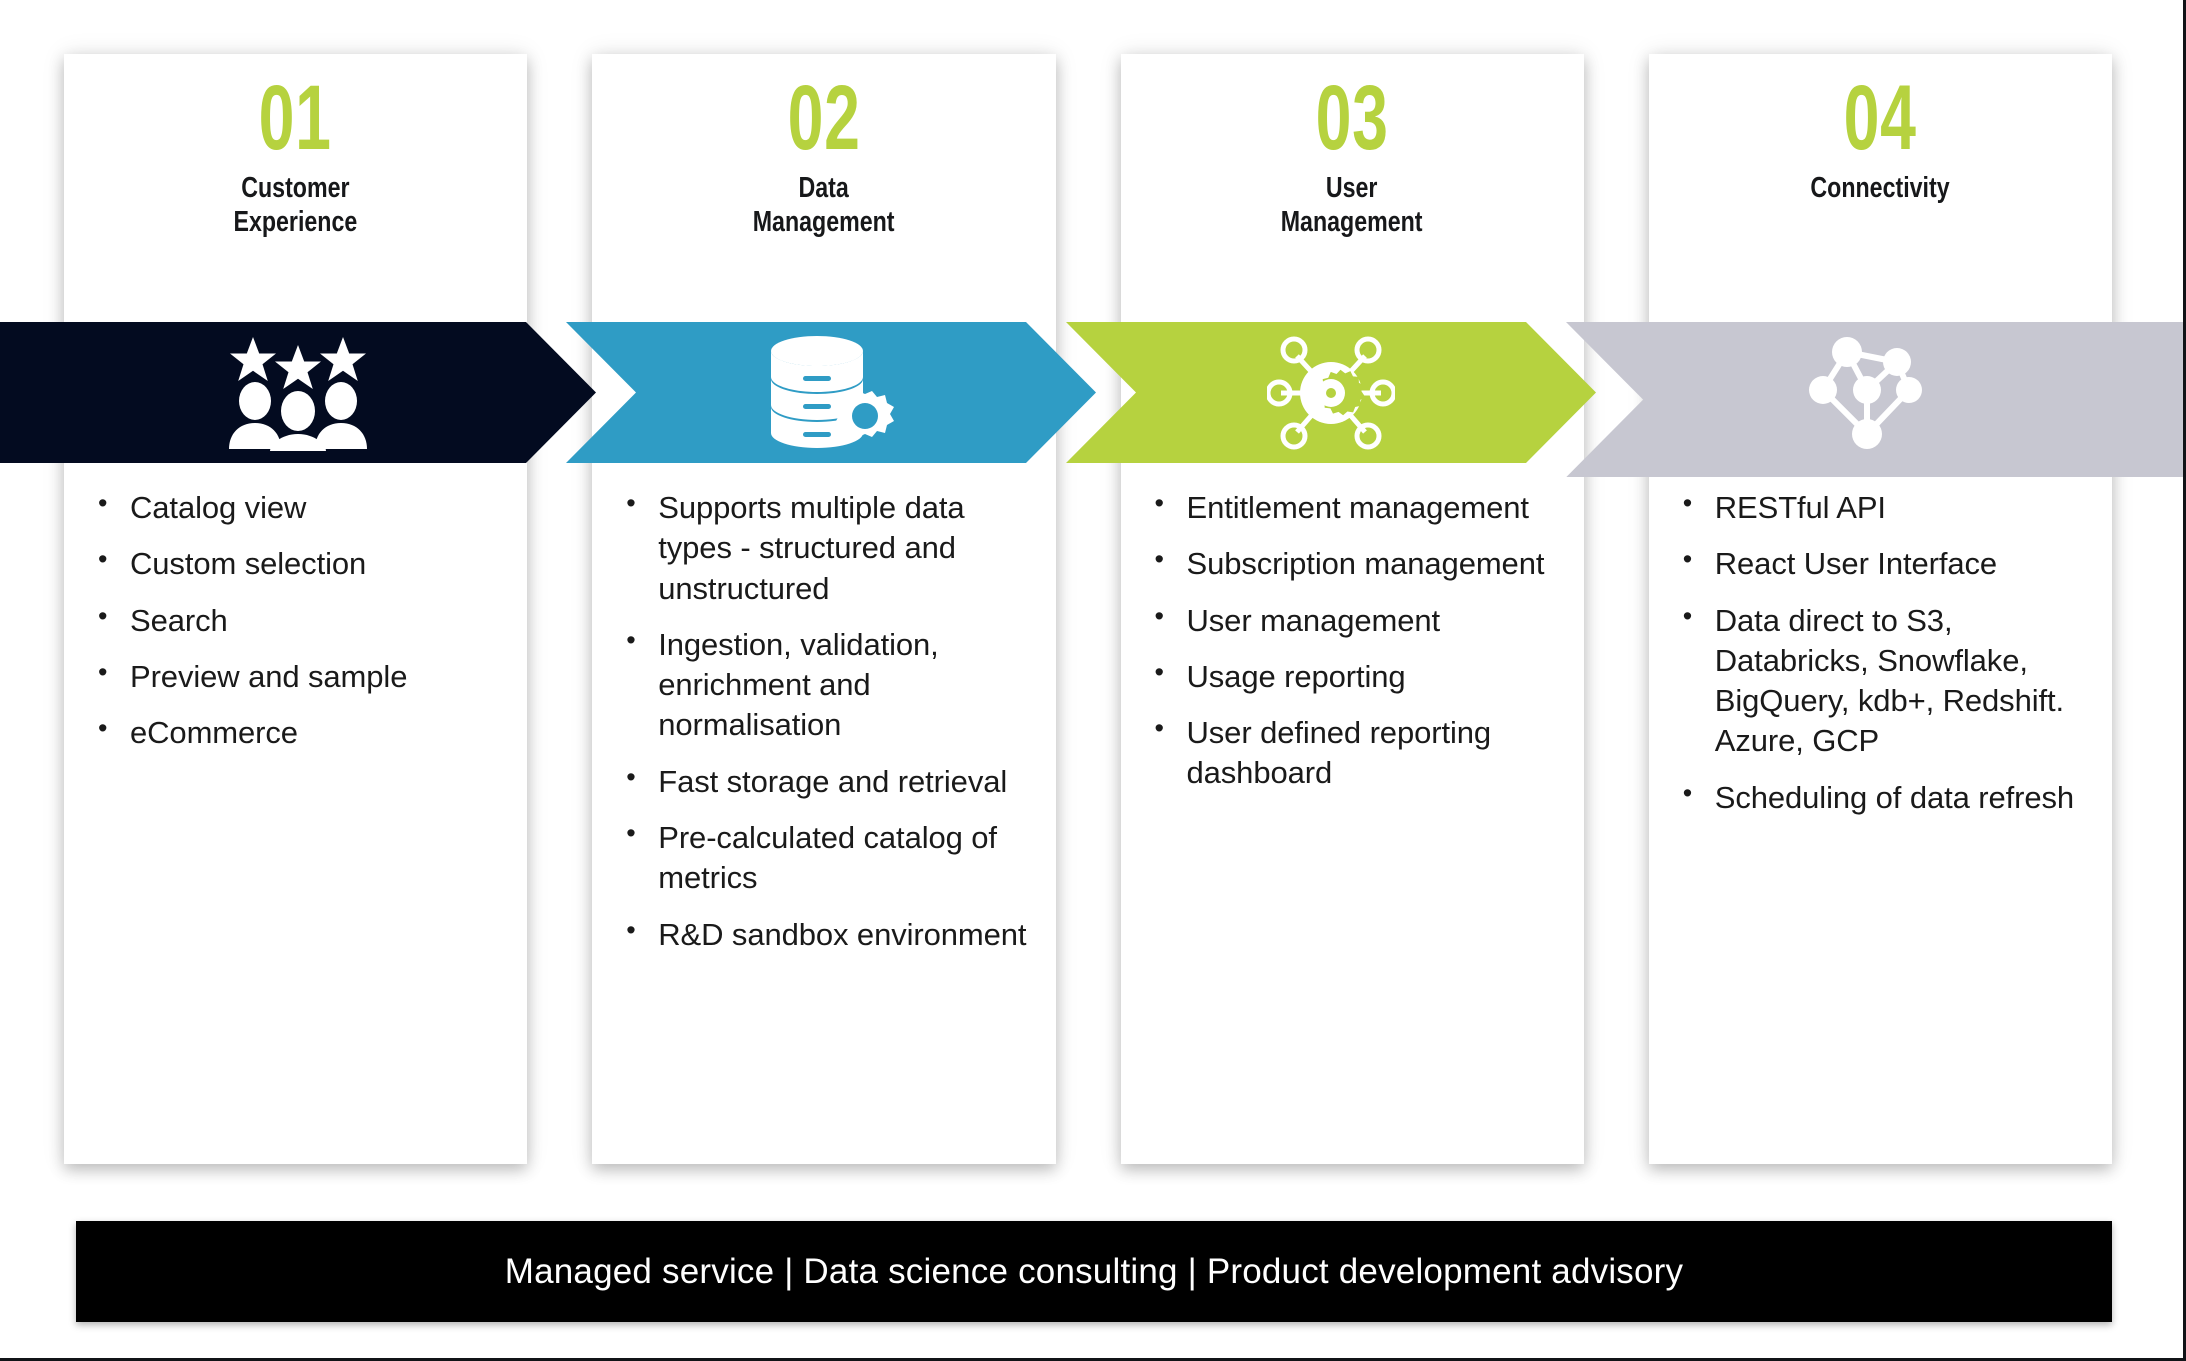  What do you see at coordinates (821, 781) in the screenshot?
I see `list-item: Fast storage and retrieval` at bounding box center [821, 781].